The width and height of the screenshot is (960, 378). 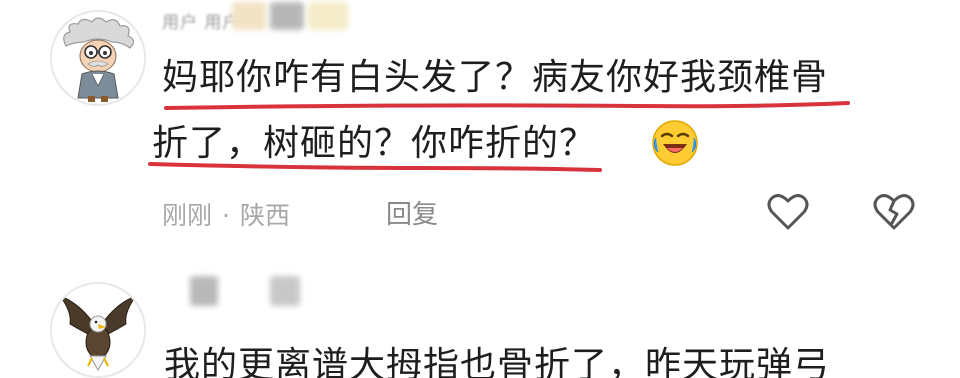 I want to click on cartoon-professor-avatar-icon, so click(x=98, y=58).